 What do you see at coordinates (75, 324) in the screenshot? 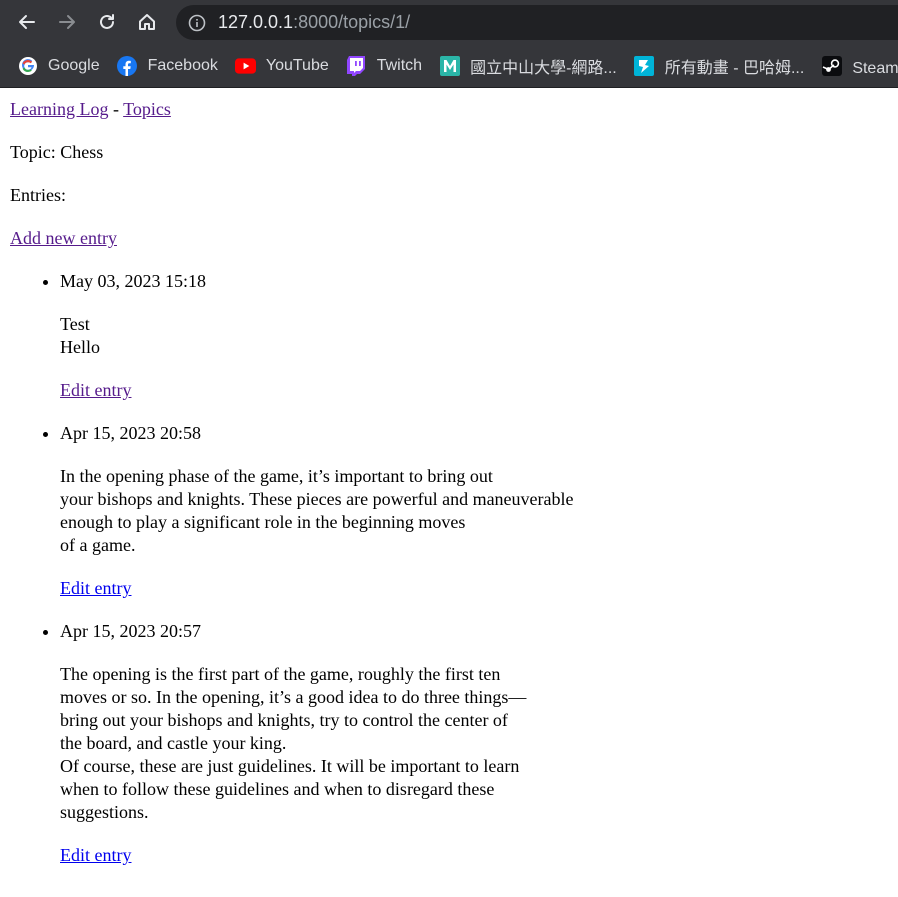
I see `entry-text-line: Test` at bounding box center [75, 324].